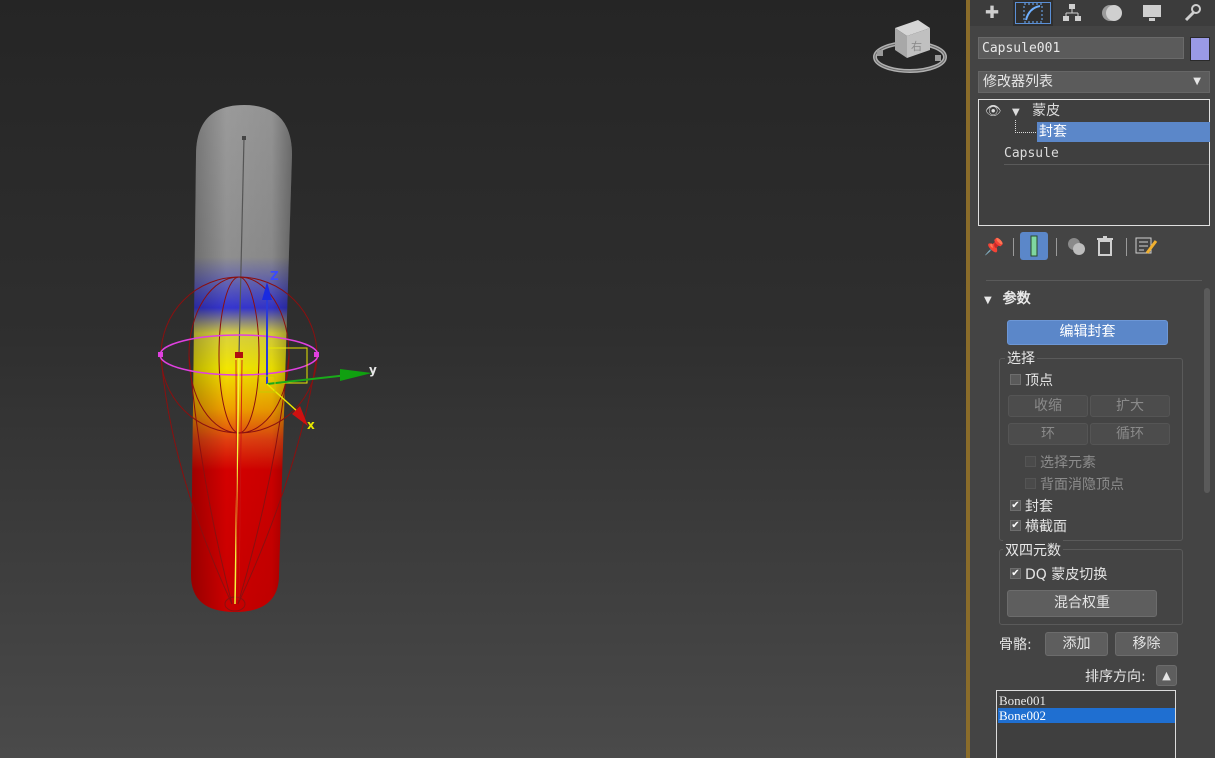 The height and width of the screenshot is (758, 1215). I want to click on dq-toggle-label: DQ 蒙皮切换, so click(1066, 575).